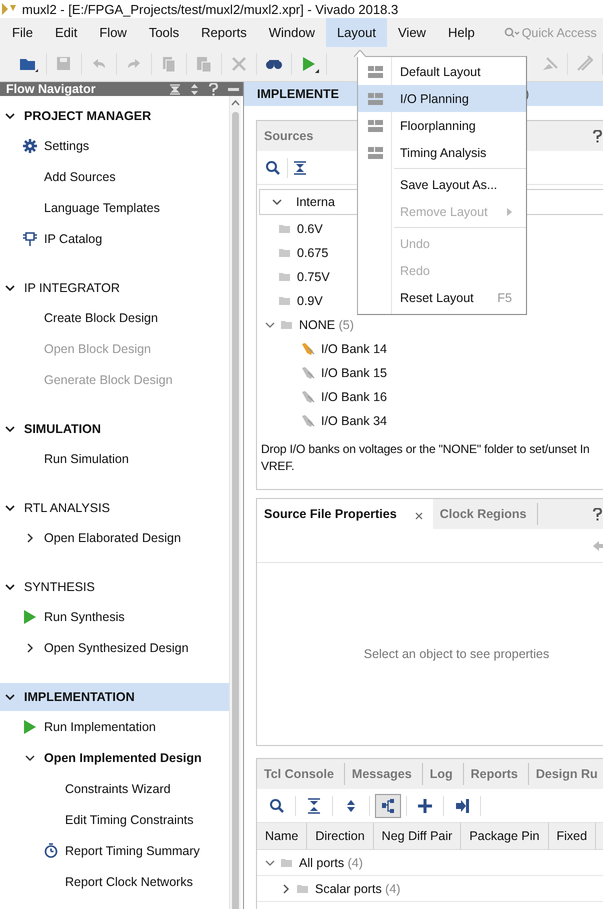 This screenshot has width=603, height=909. I want to click on panel-title: Flow Navigator, so click(51, 89).